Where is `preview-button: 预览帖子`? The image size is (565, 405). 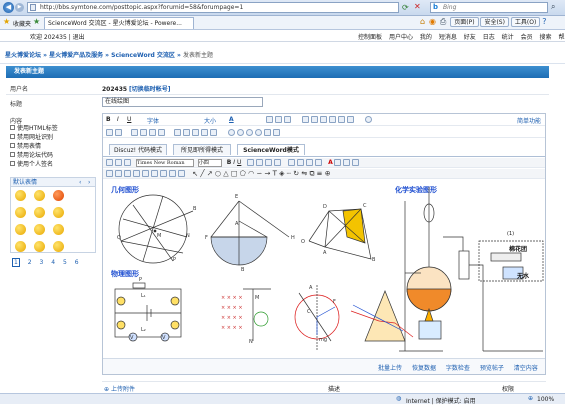 preview-button: 预览帖子 is located at coordinates (492, 368).